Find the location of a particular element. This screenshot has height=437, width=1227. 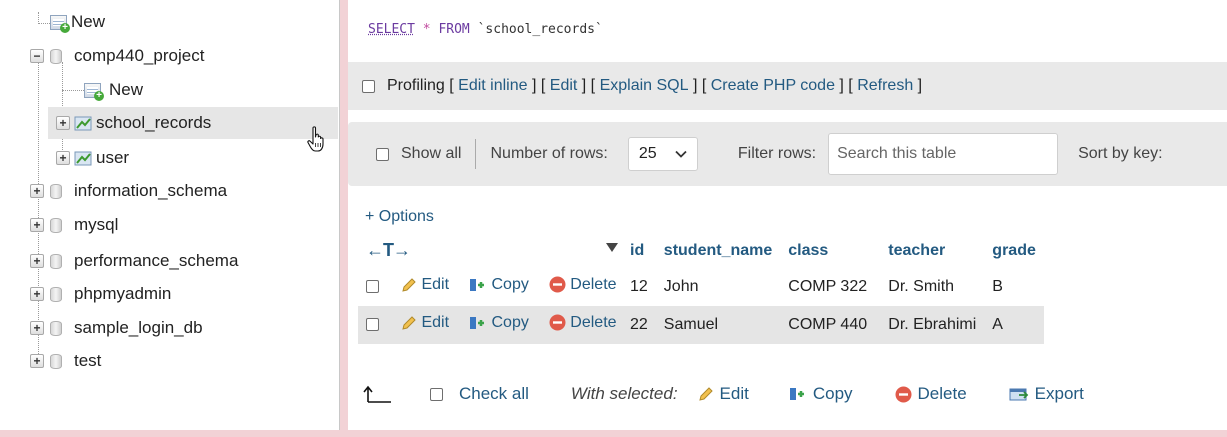

frame-border is located at coordinates (613, 433).